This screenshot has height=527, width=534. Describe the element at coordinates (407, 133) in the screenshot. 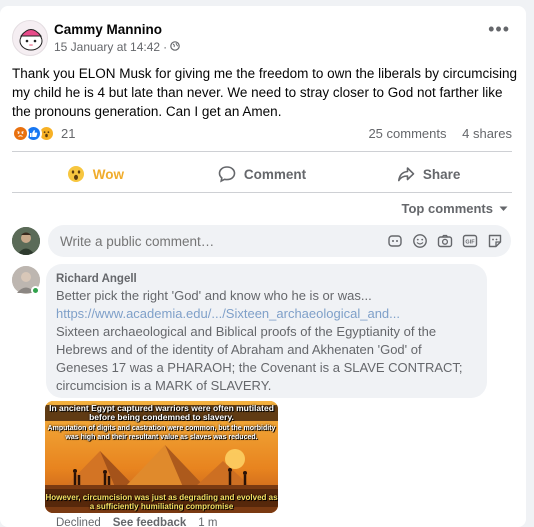

I see `comments-count: 25 comments` at that location.